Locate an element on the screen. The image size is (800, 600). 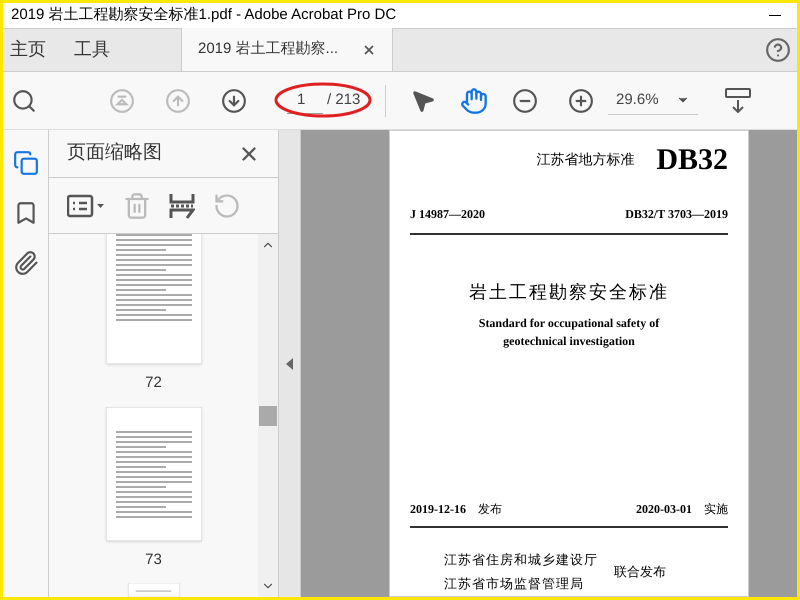
help-icon is located at coordinates (778, 50).